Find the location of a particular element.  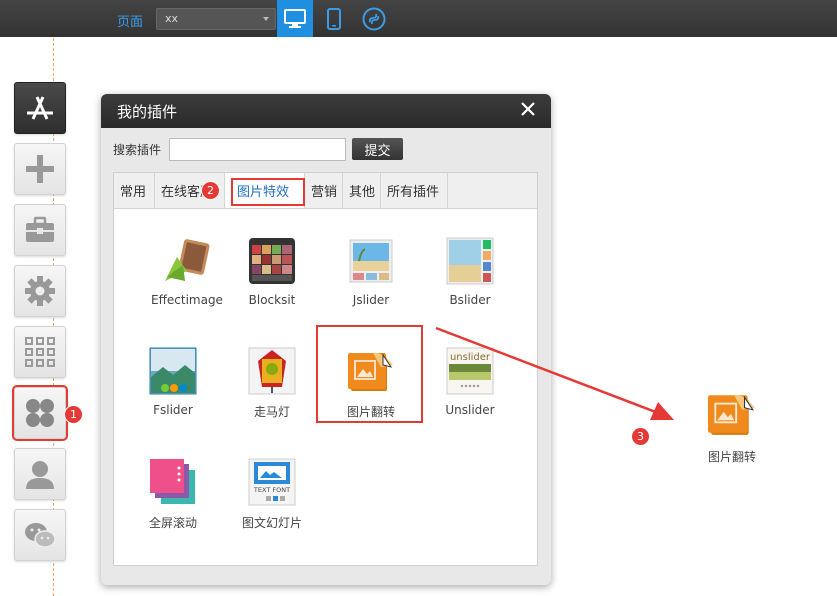

plugin-bslider: Bslider is located at coordinates (470, 272).